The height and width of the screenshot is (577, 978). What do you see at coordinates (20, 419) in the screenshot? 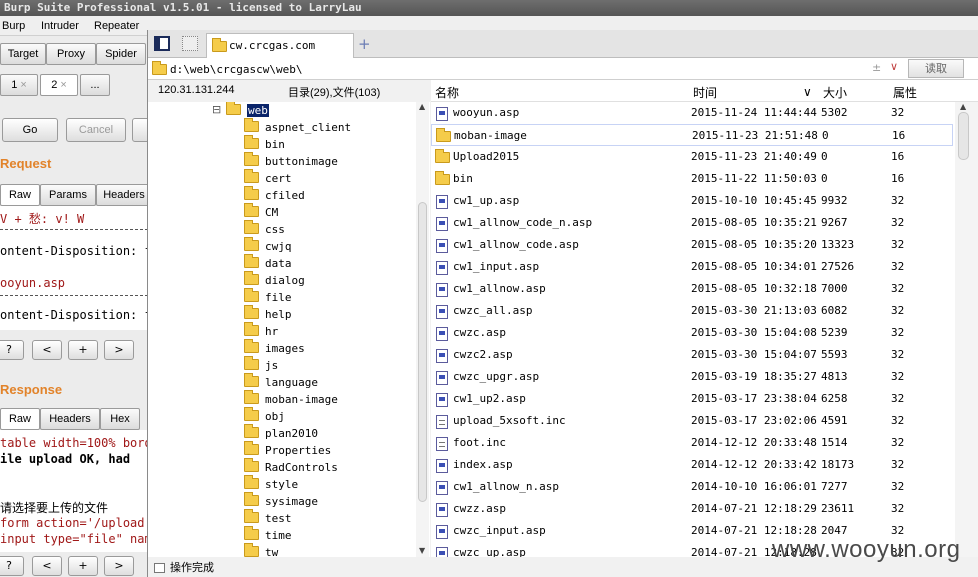
I see `response-tab-raw: Raw` at bounding box center [20, 419].